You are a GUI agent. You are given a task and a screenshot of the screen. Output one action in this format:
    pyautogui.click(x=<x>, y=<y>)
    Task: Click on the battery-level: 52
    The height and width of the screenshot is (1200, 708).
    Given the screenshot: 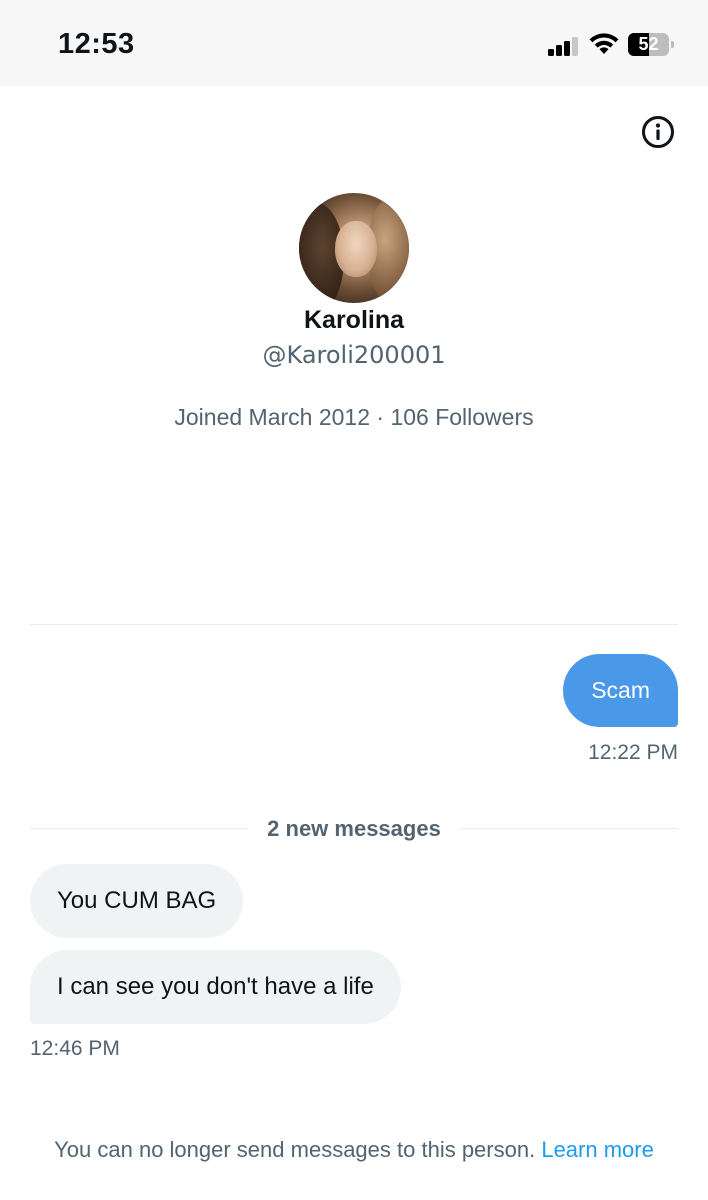 What is the action you would take?
    pyautogui.click(x=648, y=44)
    